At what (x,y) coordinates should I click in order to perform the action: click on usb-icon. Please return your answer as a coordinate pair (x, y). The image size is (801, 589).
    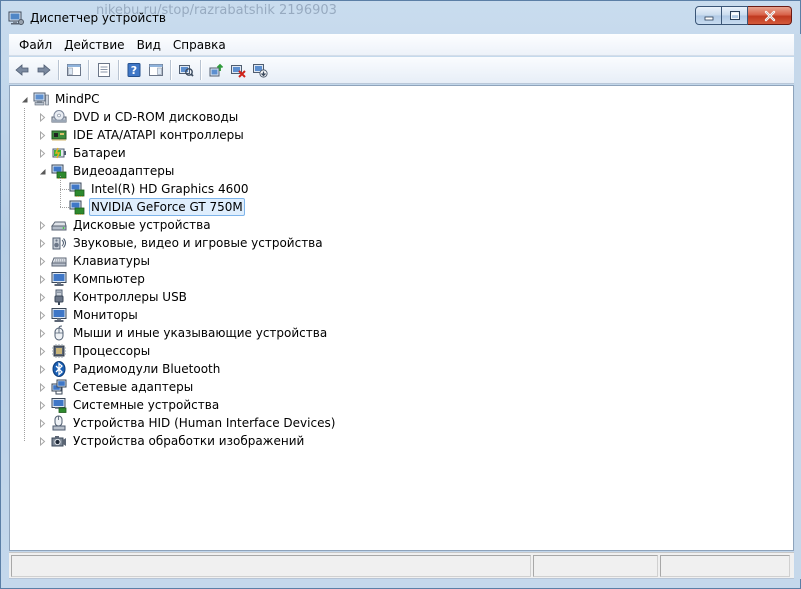
    Looking at the image, I should click on (59, 297).